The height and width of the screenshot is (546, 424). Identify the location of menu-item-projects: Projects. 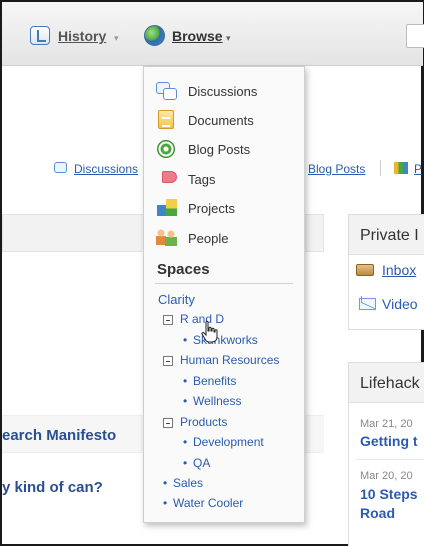
(211, 208).